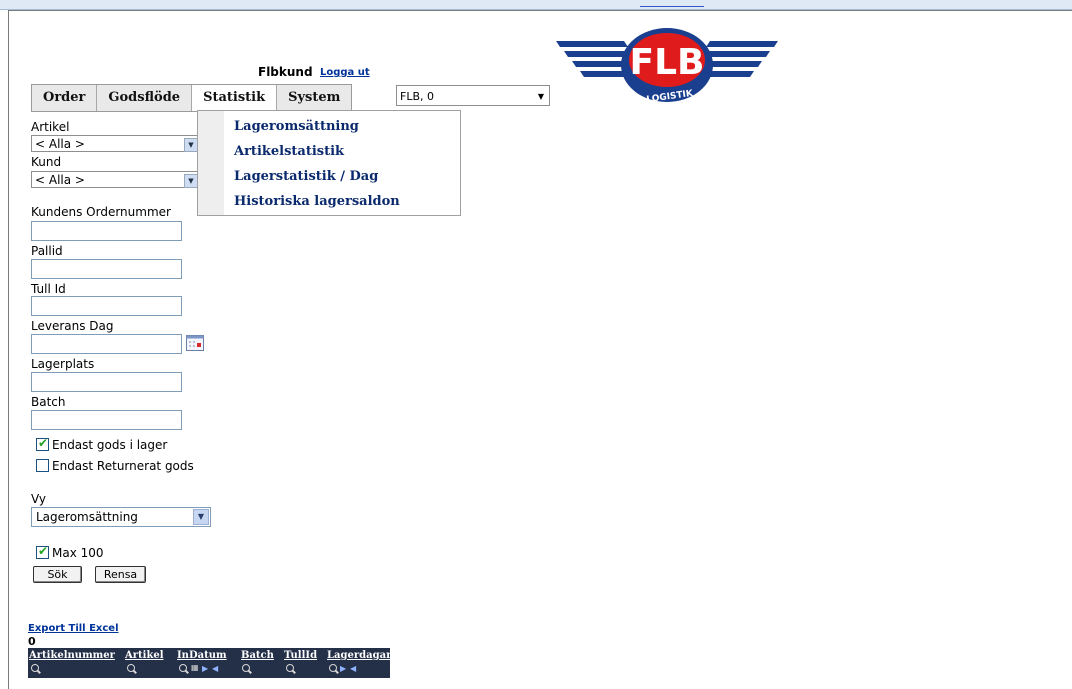 Image resolution: width=1072 pixels, height=689 pixels. What do you see at coordinates (65, 98) in the screenshot?
I see `menu-order: Order` at bounding box center [65, 98].